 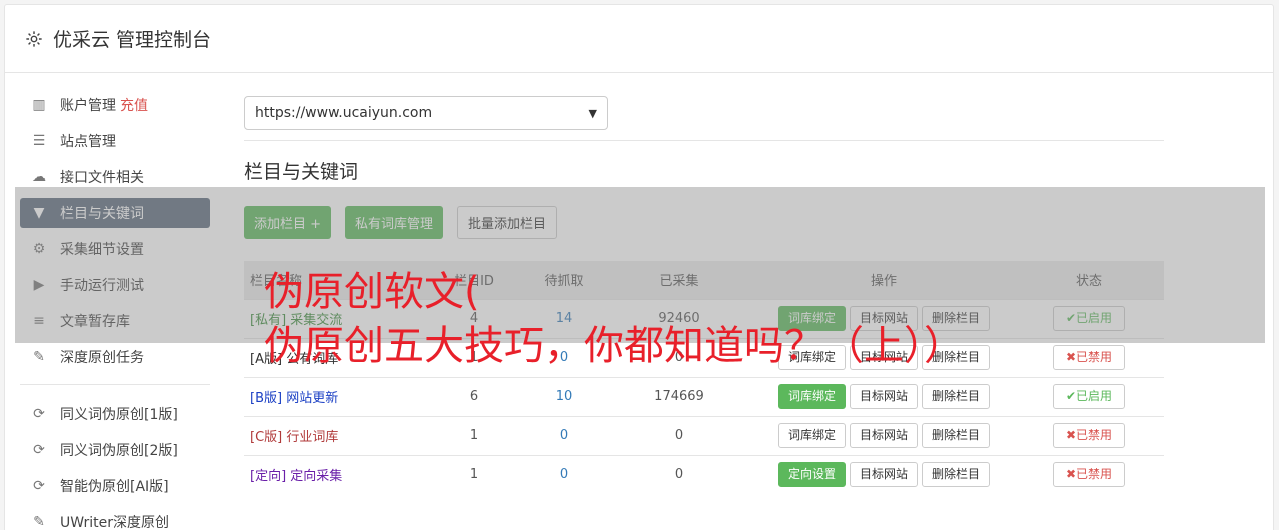 I want to click on cell-status: ✔已启用, so click(x=1089, y=396).